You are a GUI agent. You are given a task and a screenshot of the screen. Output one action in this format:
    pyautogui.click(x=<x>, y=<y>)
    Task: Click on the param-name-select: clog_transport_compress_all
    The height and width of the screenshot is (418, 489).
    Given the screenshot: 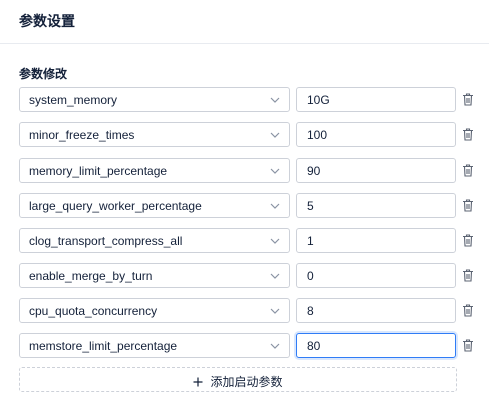 What is the action you would take?
    pyautogui.click(x=154, y=240)
    